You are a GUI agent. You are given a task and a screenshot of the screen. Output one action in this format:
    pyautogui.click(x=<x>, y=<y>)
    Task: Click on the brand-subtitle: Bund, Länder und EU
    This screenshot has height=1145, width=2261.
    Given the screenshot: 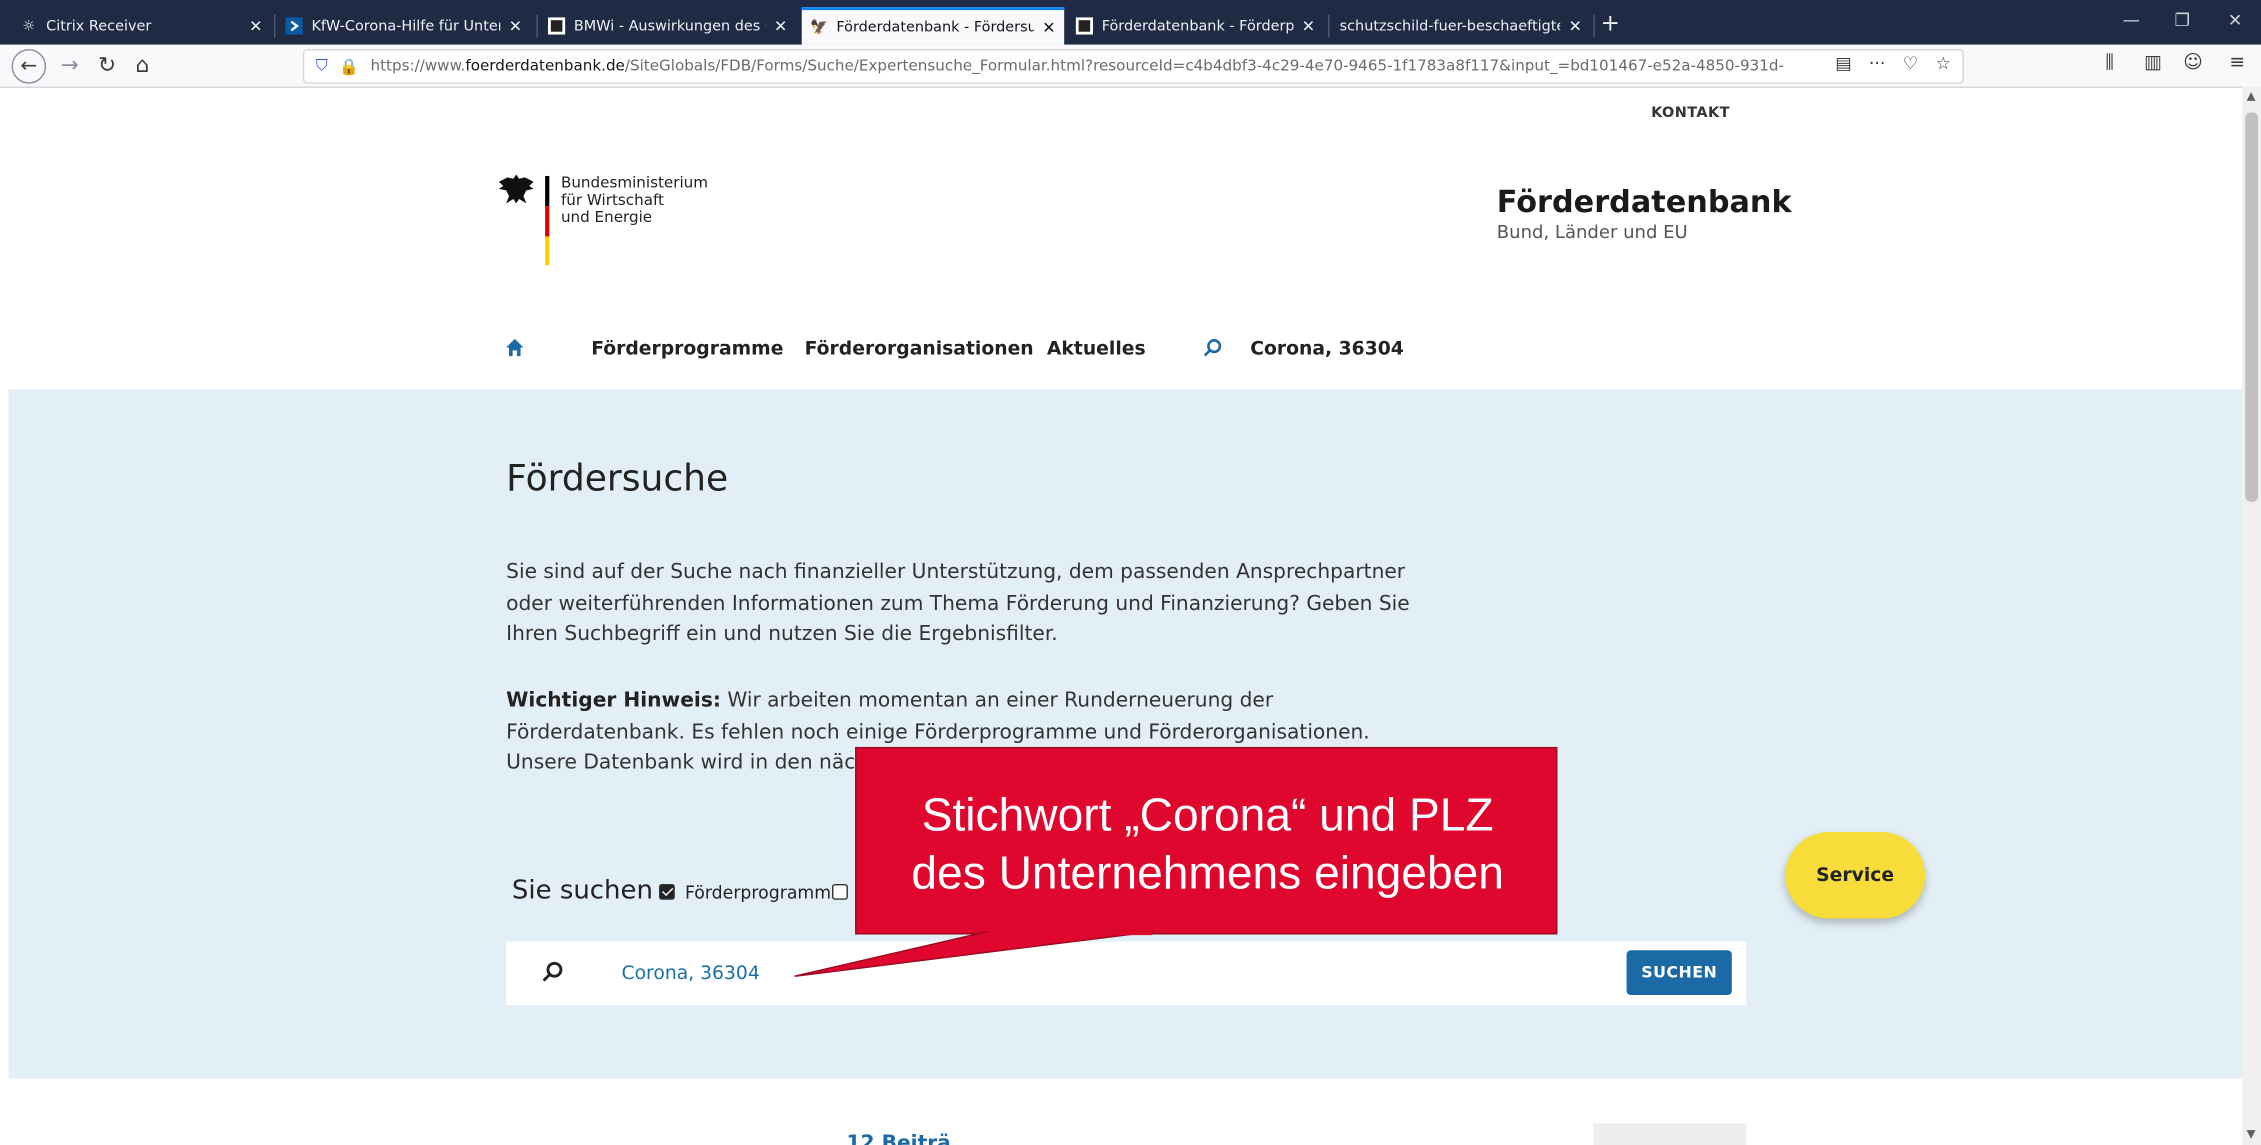 What is the action you would take?
    pyautogui.click(x=1592, y=231)
    